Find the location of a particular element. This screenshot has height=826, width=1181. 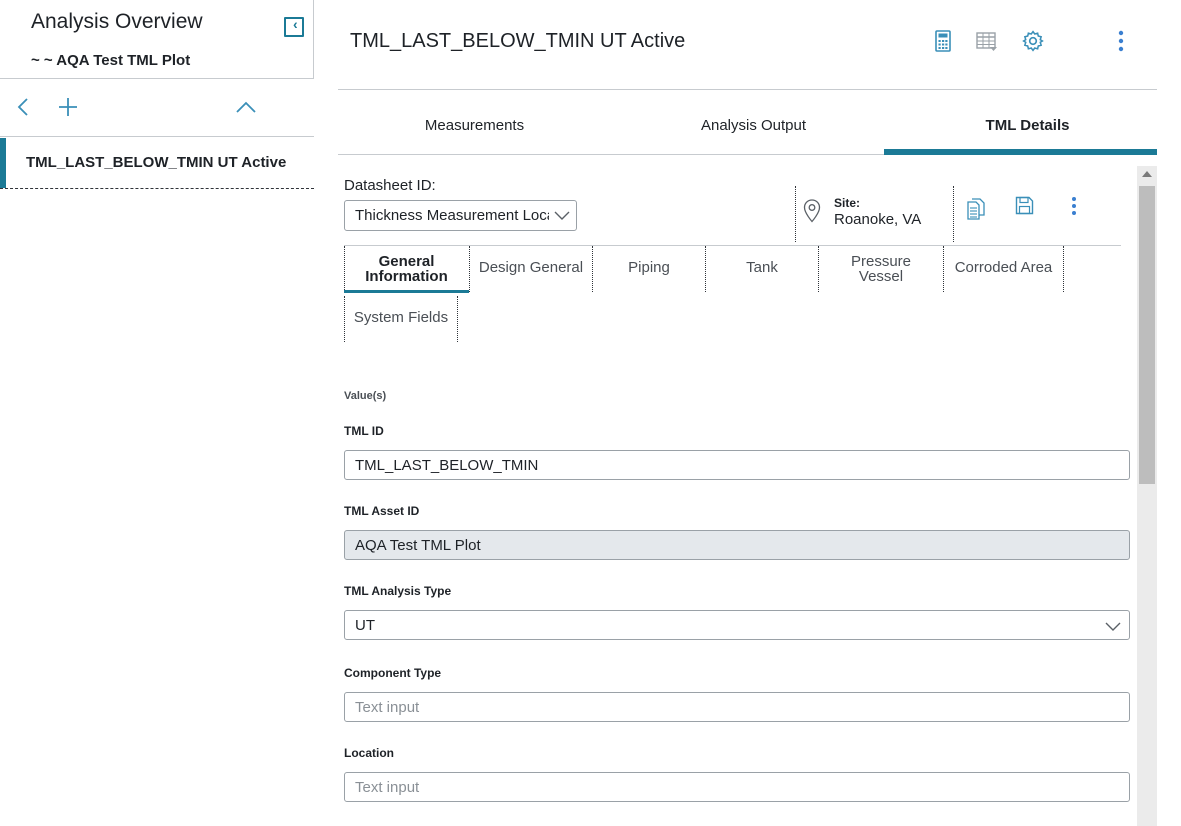

subtab-design-general: Design General is located at coordinates (531, 267).